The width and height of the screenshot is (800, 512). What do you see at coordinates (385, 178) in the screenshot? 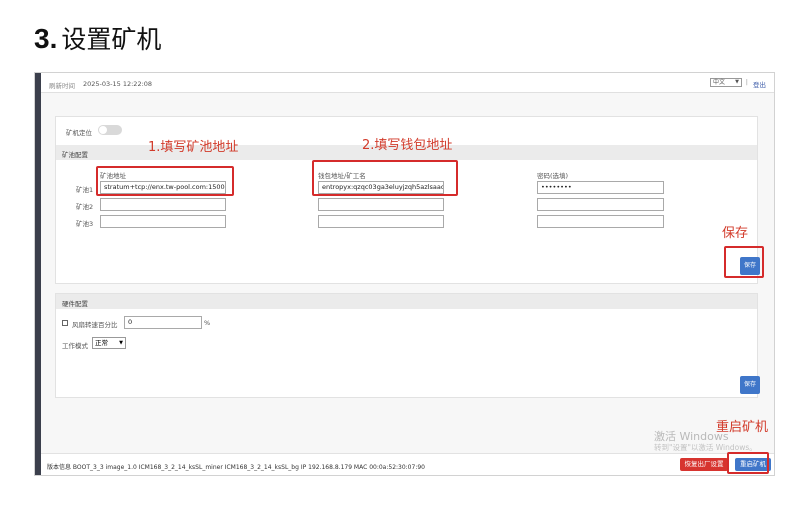
I see `wallet-highlight` at bounding box center [385, 178].